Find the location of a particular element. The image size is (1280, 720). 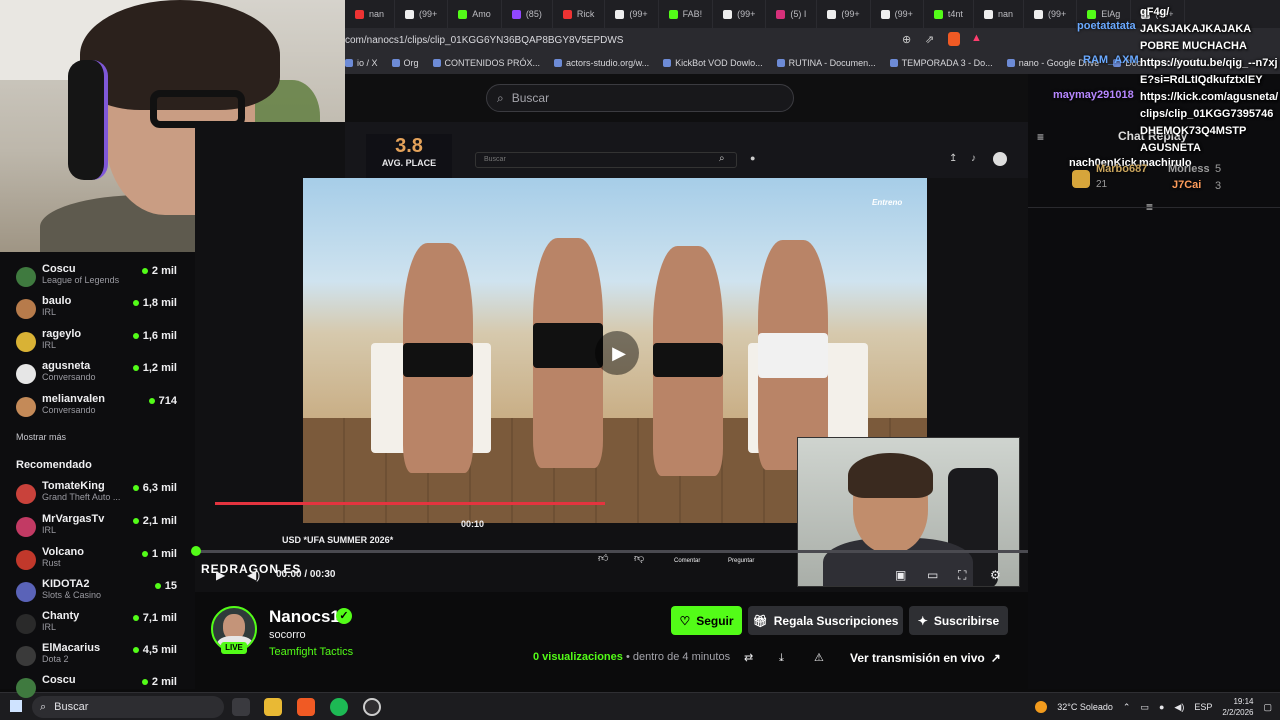

avatar is located at coordinates (26, 592).